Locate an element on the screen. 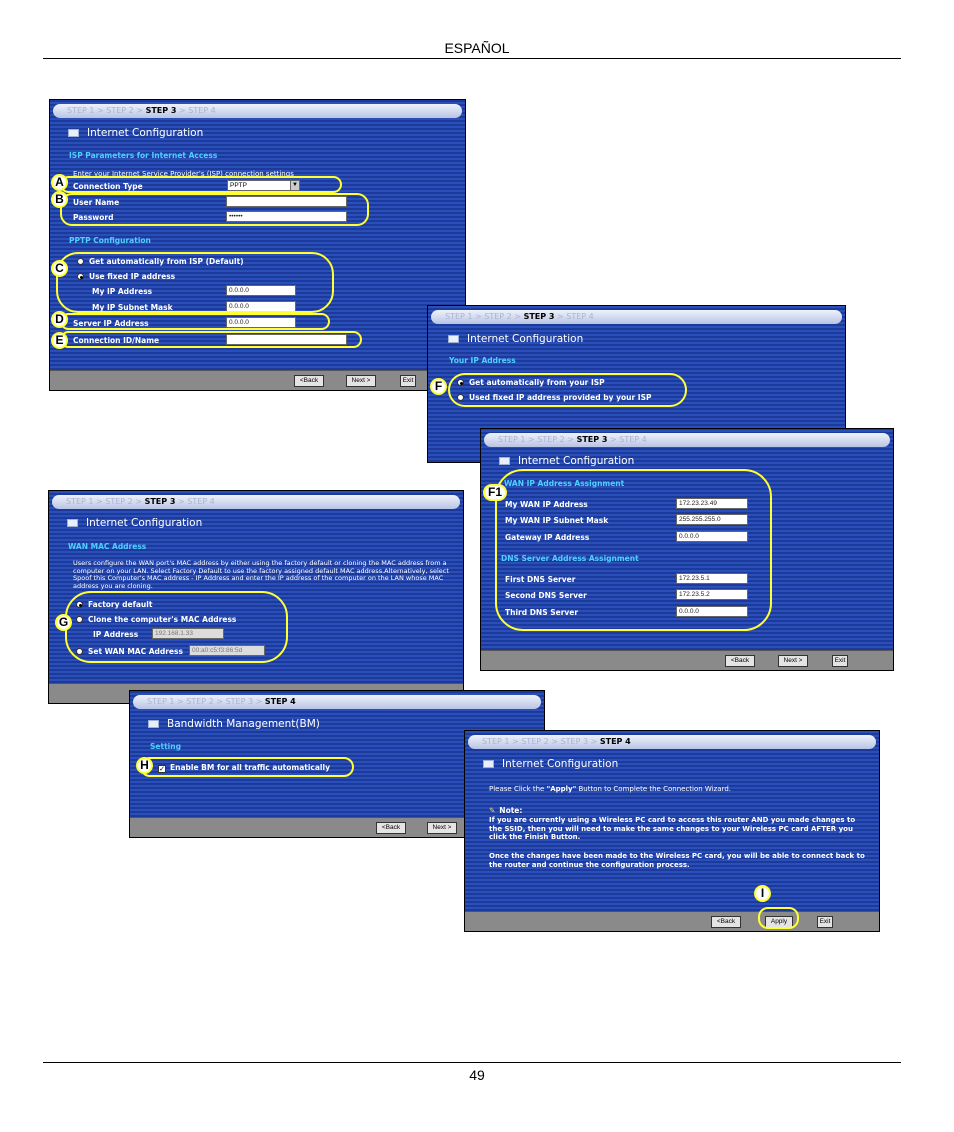 This screenshot has height=1132, width=954. section-setting: Setting is located at coordinates (165, 746).